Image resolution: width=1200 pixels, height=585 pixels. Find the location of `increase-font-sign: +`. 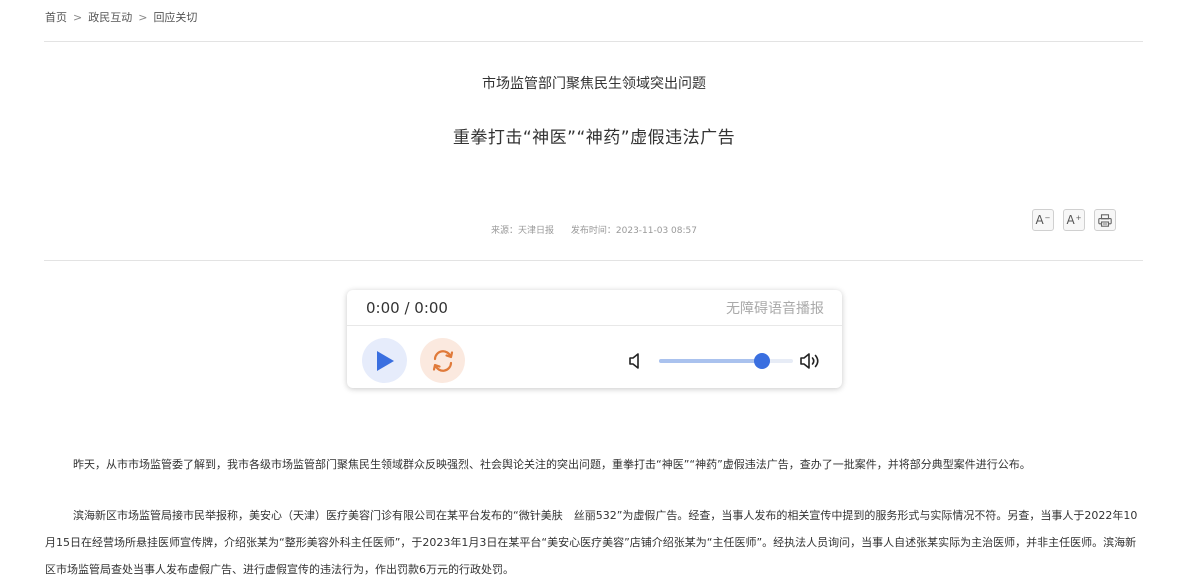

increase-font-sign: + is located at coordinates (1078, 218).